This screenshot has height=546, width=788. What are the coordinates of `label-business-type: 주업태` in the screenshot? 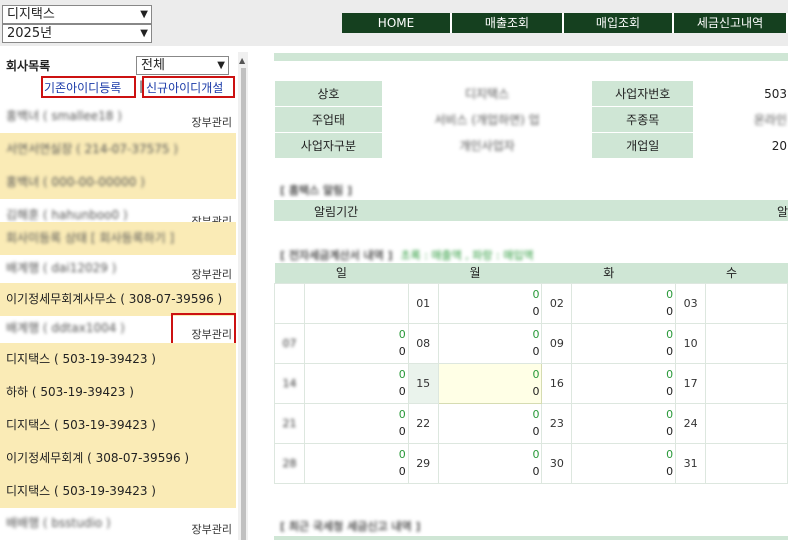 It's located at (328, 119).